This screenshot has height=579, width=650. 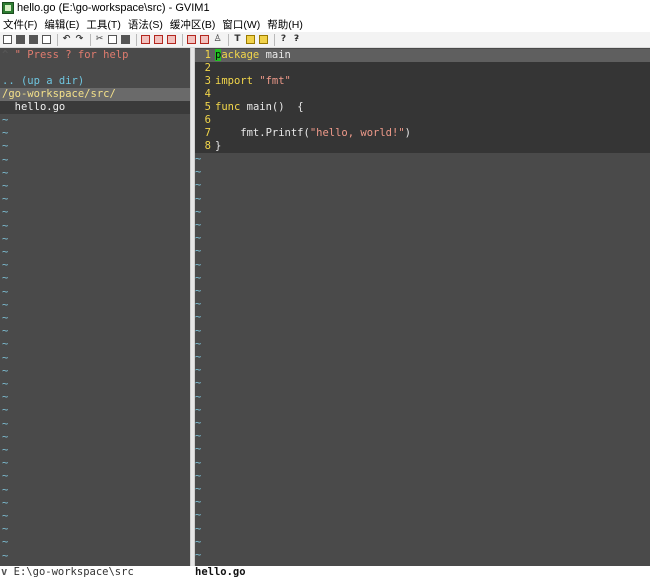 I want to click on menu-tools: 工具(T), so click(x=103, y=24).